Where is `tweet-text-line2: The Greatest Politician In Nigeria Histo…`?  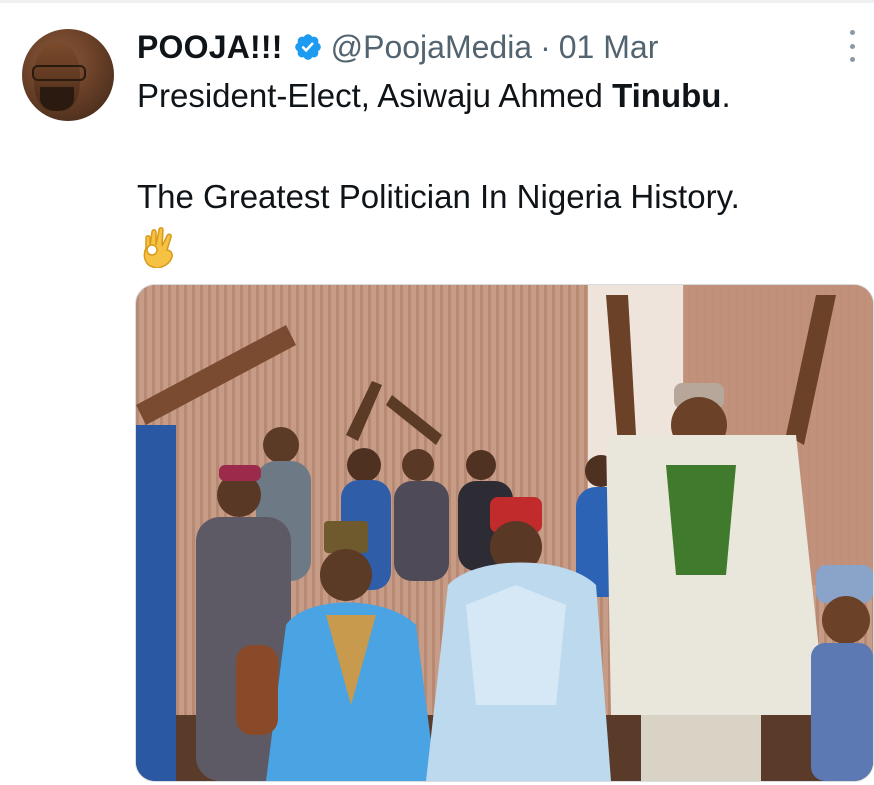
tweet-text-line2: The Greatest Politician In Nigeria Histo… is located at coordinates (438, 196).